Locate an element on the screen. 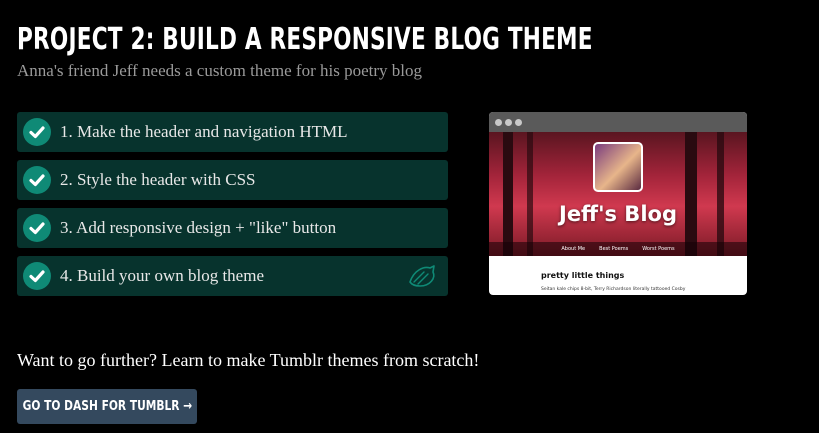 The height and width of the screenshot is (433, 819). step-item-2: 2. Style the header with CSS is located at coordinates (232, 180).